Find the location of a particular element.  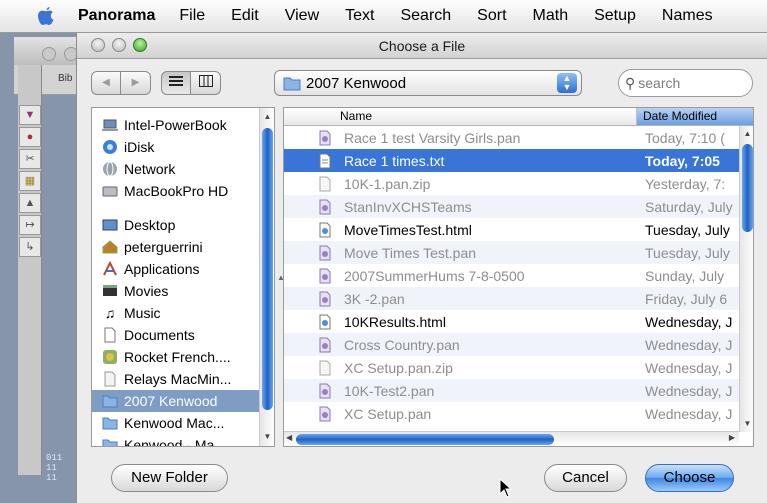

menu-view: View is located at coordinates (302, 16).